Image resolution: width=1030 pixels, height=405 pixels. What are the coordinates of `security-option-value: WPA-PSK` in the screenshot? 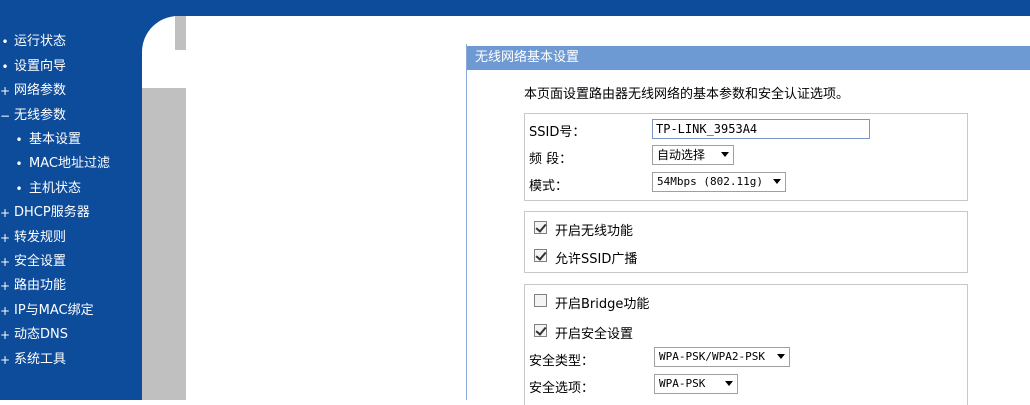 It's located at (682, 383).